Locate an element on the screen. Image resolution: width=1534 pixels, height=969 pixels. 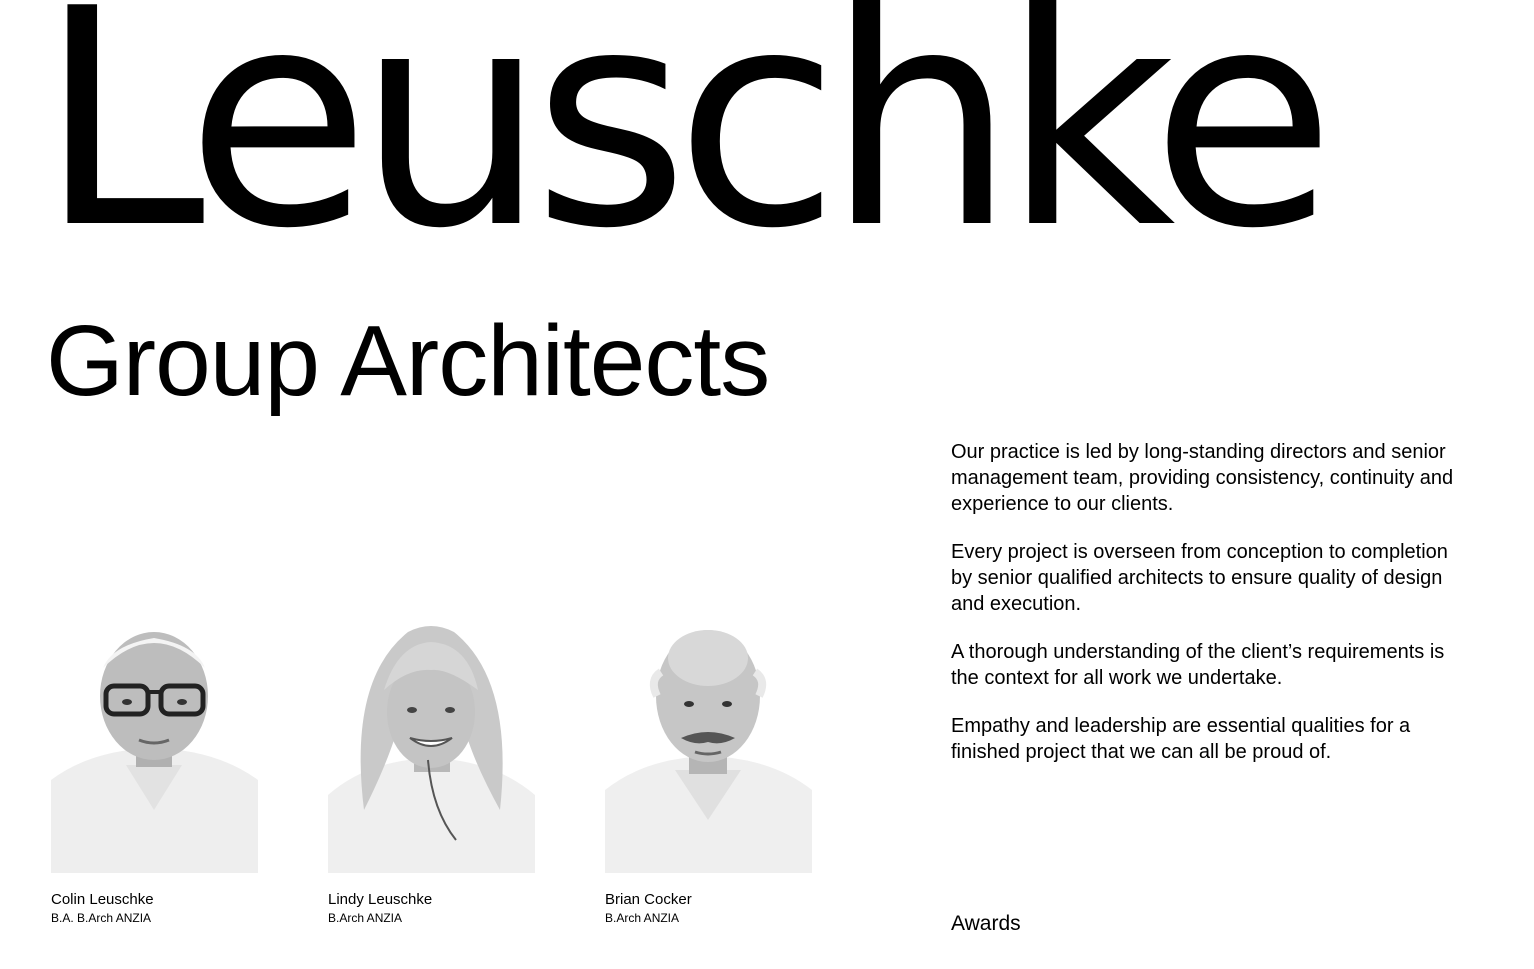
team-member-colin: Colin Leuschke B.A. B.Arch ANZIA is located at coordinates (154, 773).